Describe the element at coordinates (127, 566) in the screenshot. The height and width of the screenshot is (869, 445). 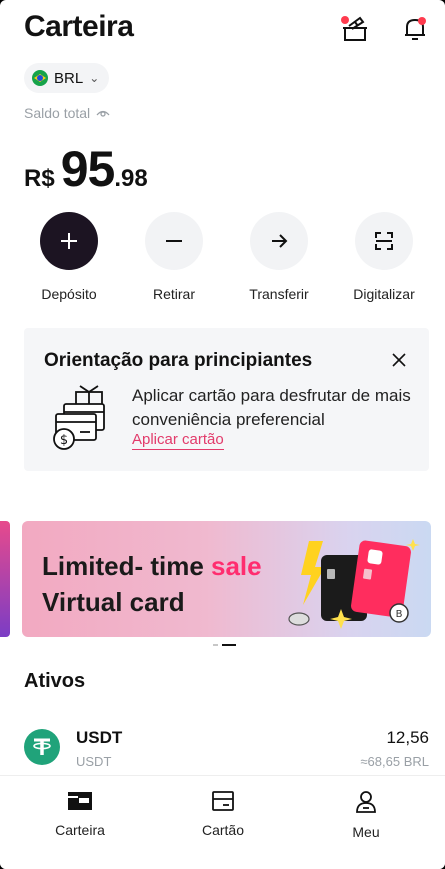
I see `banner-headline-prefix: Limited- time` at that location.